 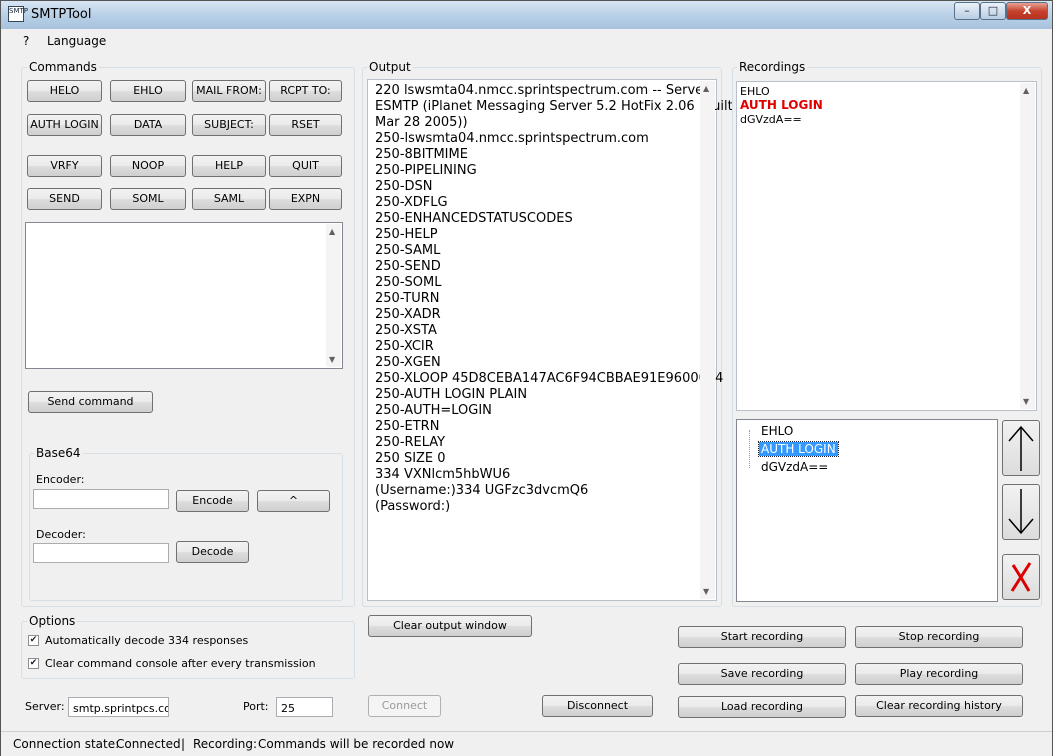 I want to click on help-button: HELP, so click(x=229, y=166).